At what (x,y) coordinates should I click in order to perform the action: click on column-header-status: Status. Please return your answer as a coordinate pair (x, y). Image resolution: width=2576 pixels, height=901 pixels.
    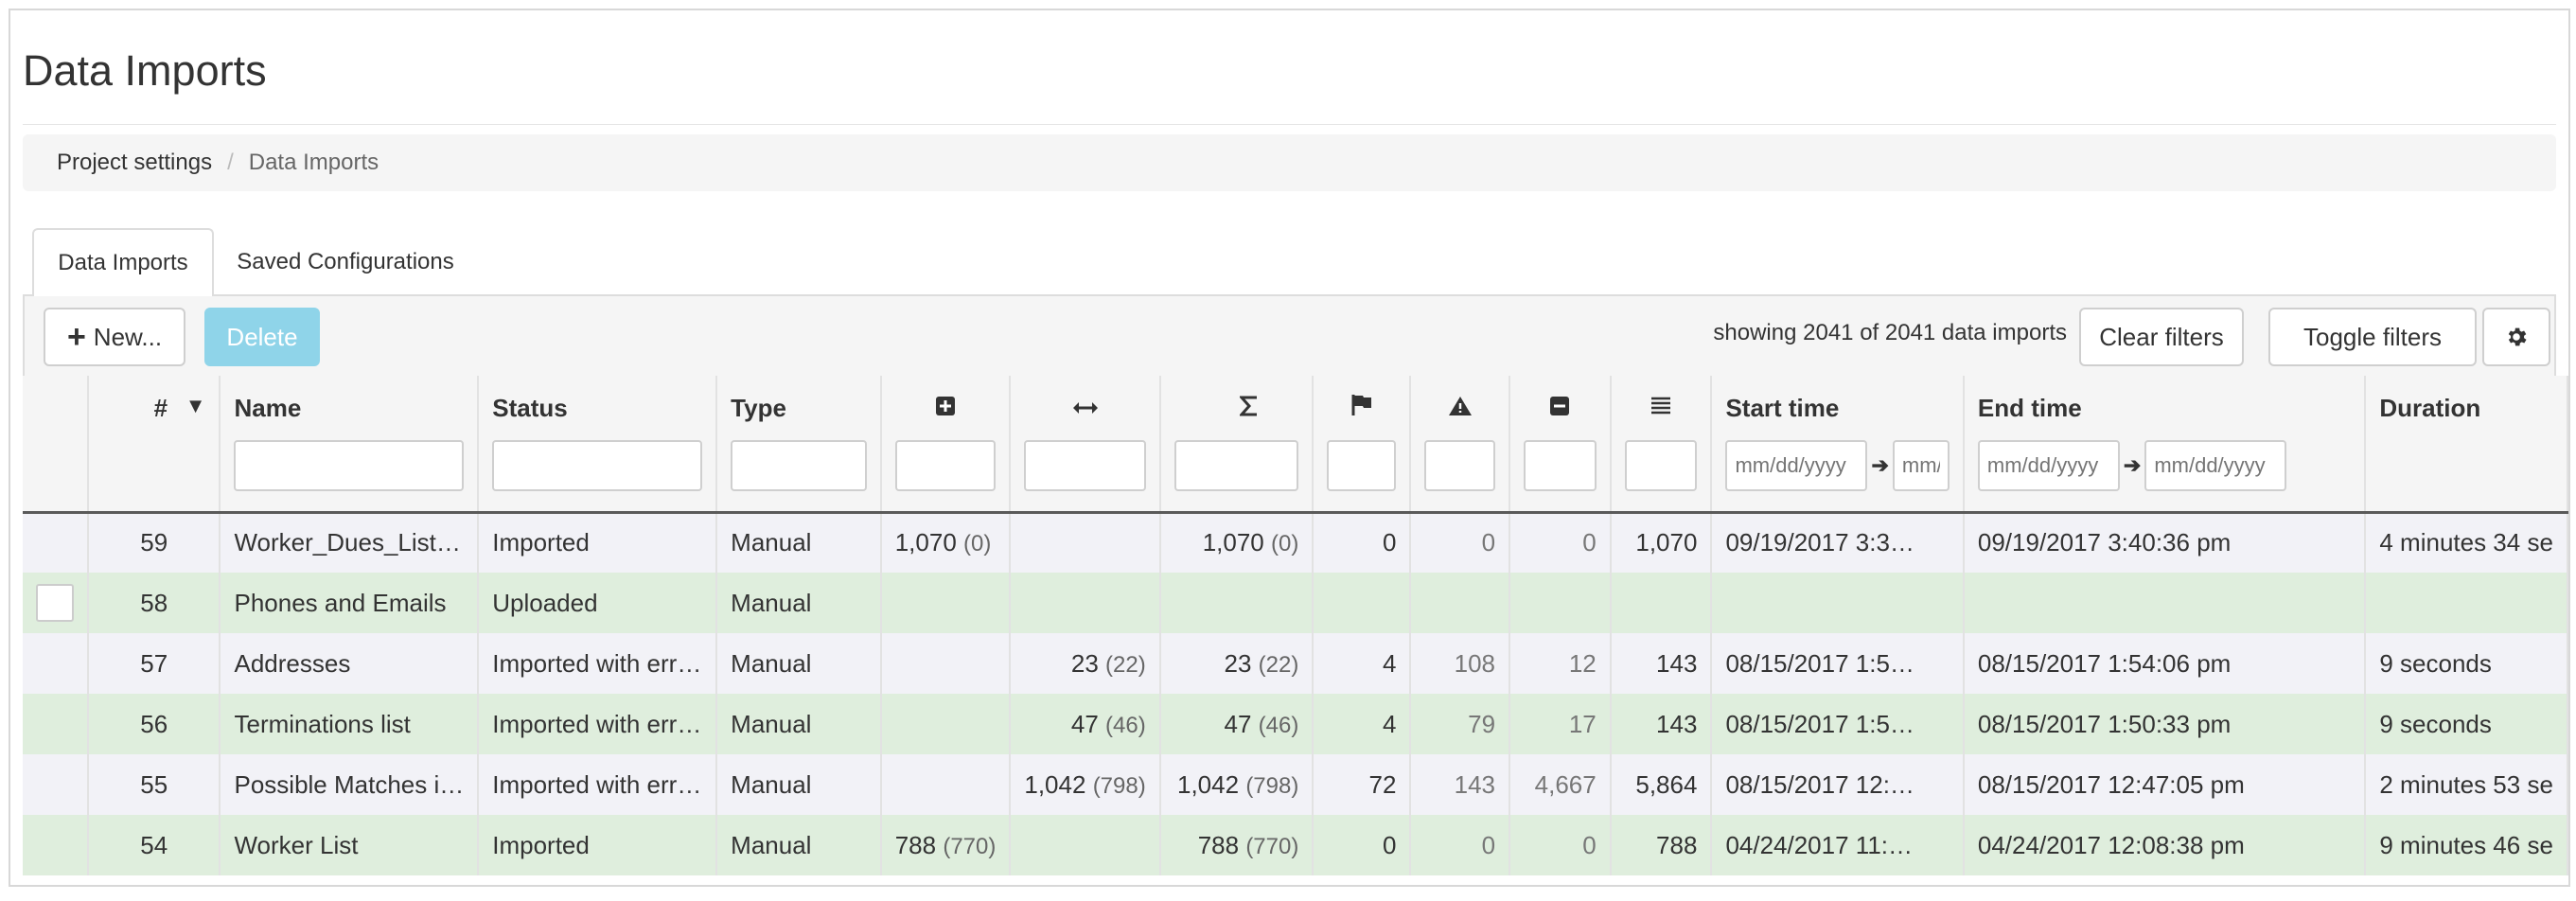
    Looking at the image, I should click on (598, 408).